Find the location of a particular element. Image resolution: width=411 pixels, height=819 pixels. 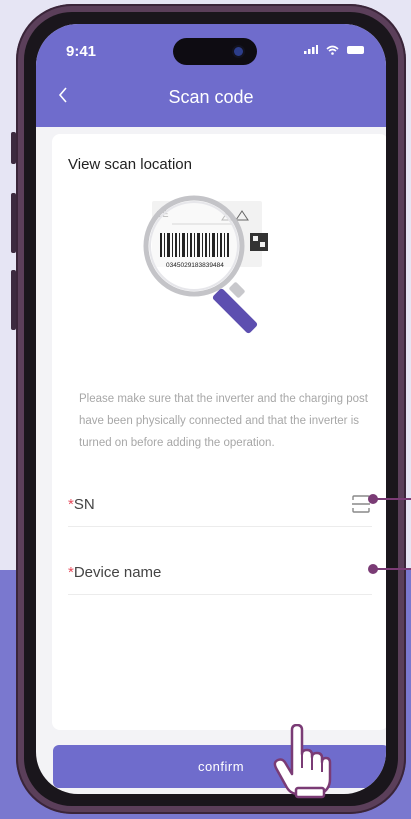

status-time: 9:41 is located at coordinates (81, 51).